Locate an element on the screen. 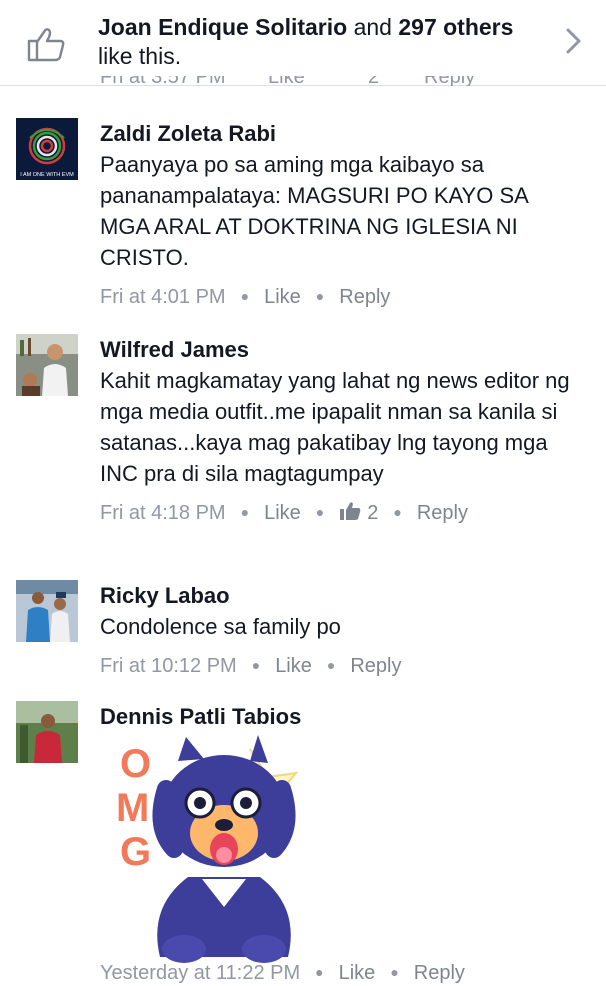 This screenshot has width=606, height=986. previous-like-count: 2 is located at coordinates (373, 81).